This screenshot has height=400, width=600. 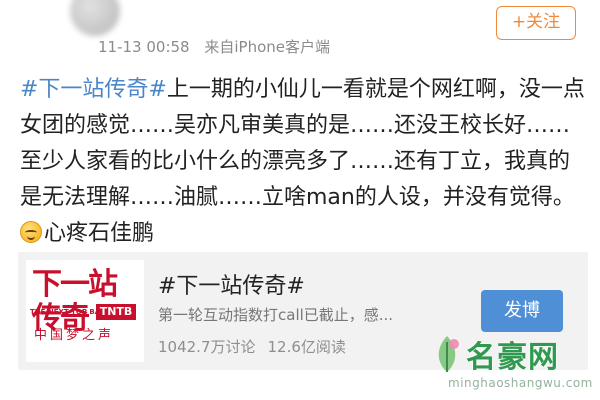 I want to click on card-stats: 1042.7万讨论 12.6亿阅读, so click(x=252, y=346).